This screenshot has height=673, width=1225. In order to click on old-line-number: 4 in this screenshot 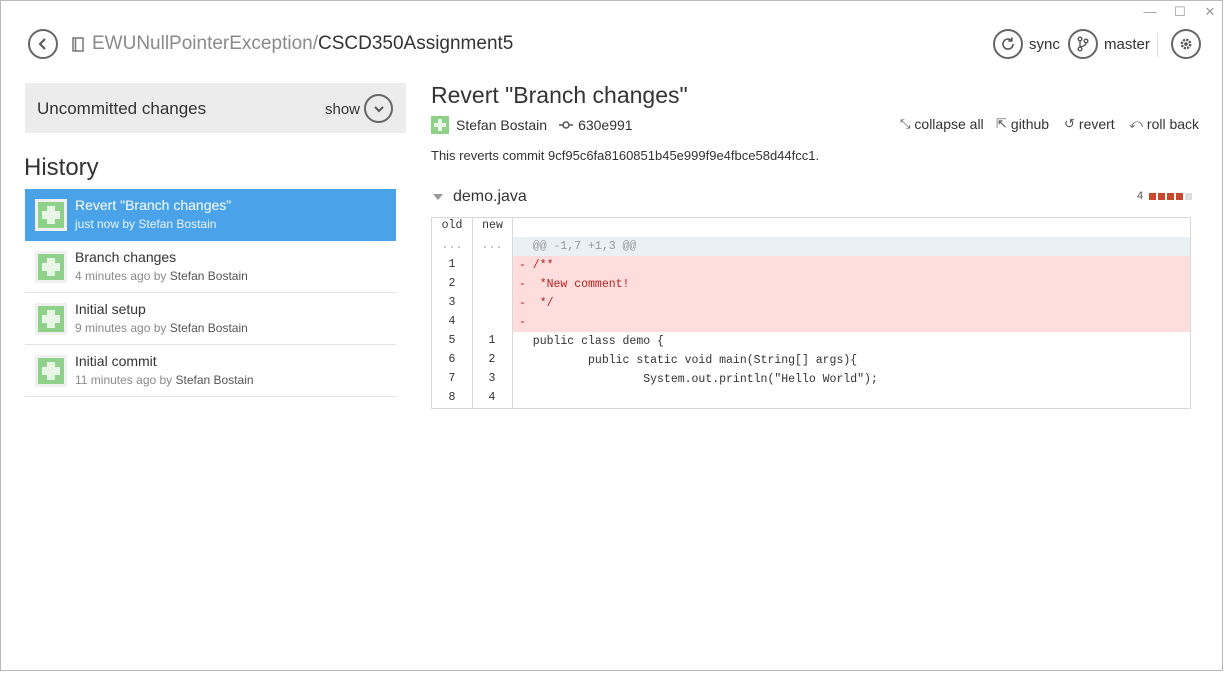, I will do `click(452, 321)`.